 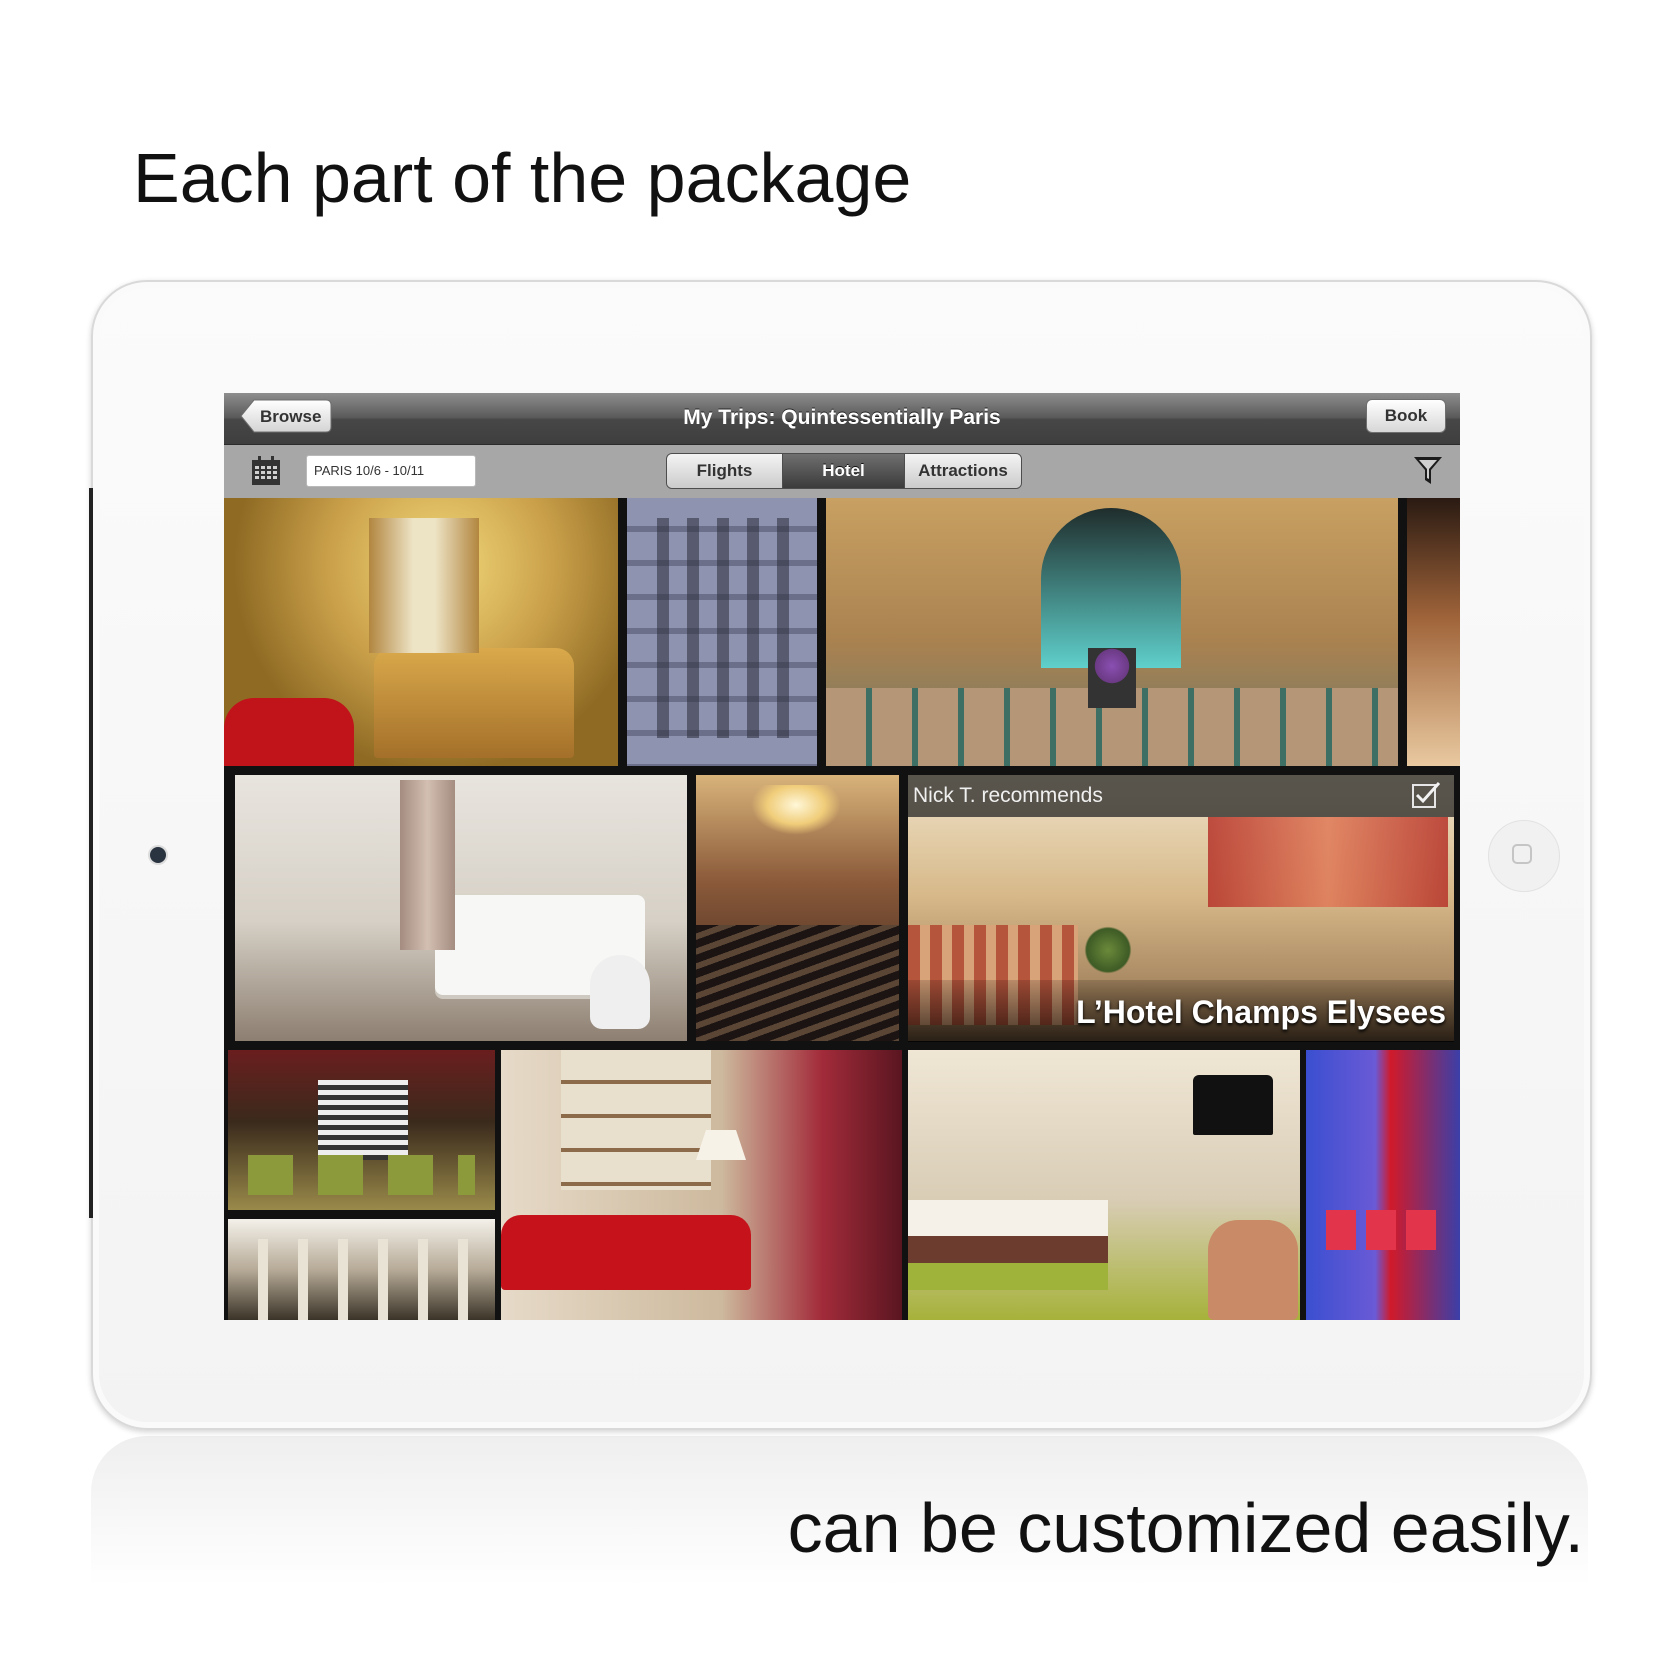 What do you see at coordinates (725, 471) in the screenshot?
I see `tab-flights: Flights` at bounding box center [725, 471].